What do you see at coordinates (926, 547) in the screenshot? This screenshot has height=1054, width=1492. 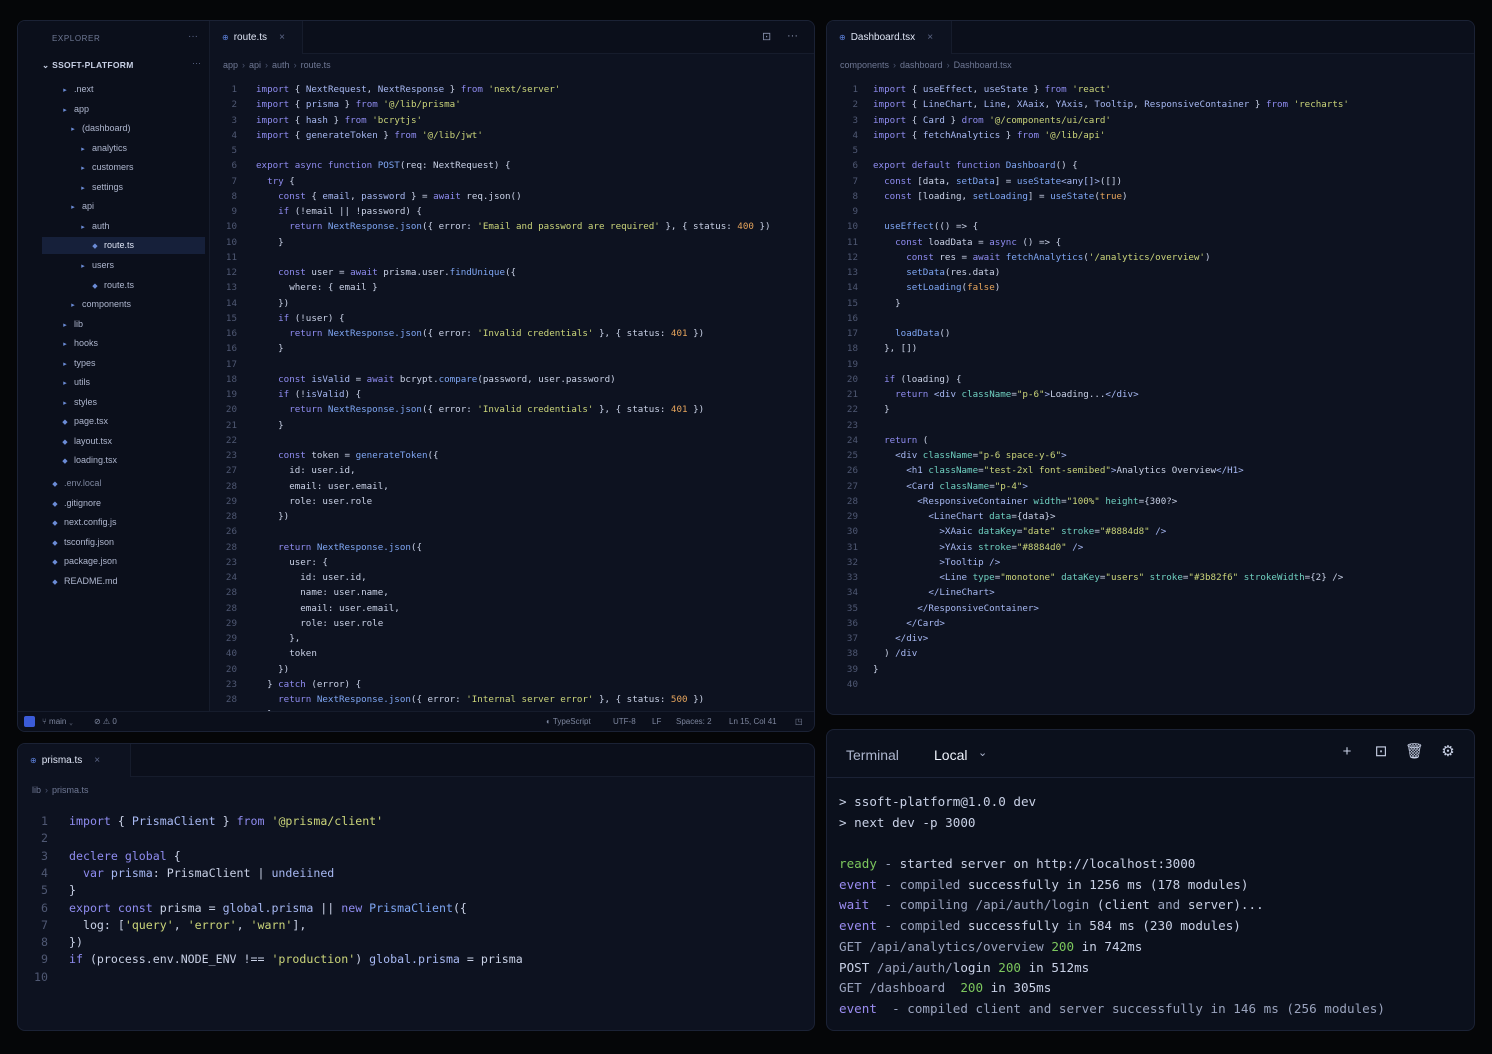 I see `code-token: >YAxis` at bounding box center [926, 547].